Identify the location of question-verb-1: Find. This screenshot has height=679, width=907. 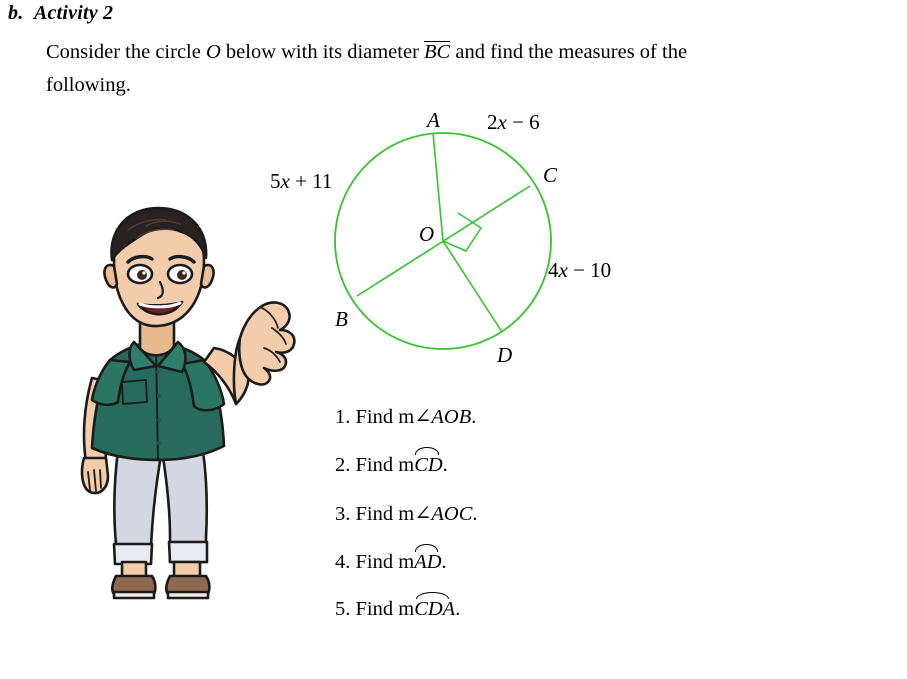
(374, 417).